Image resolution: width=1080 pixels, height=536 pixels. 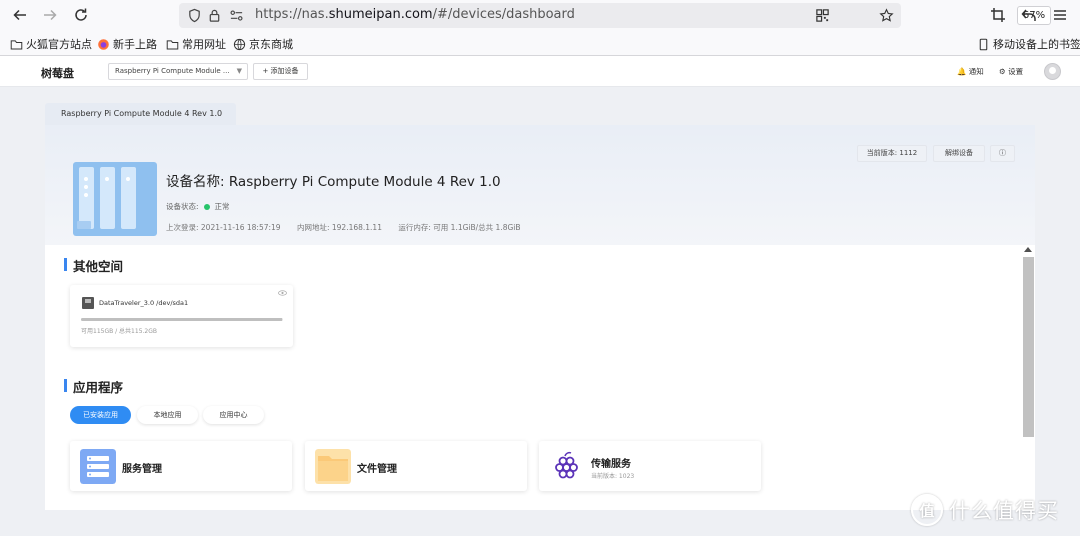 I want to click on scroll-up-arrow-icon, so click(x=1028, y=249).